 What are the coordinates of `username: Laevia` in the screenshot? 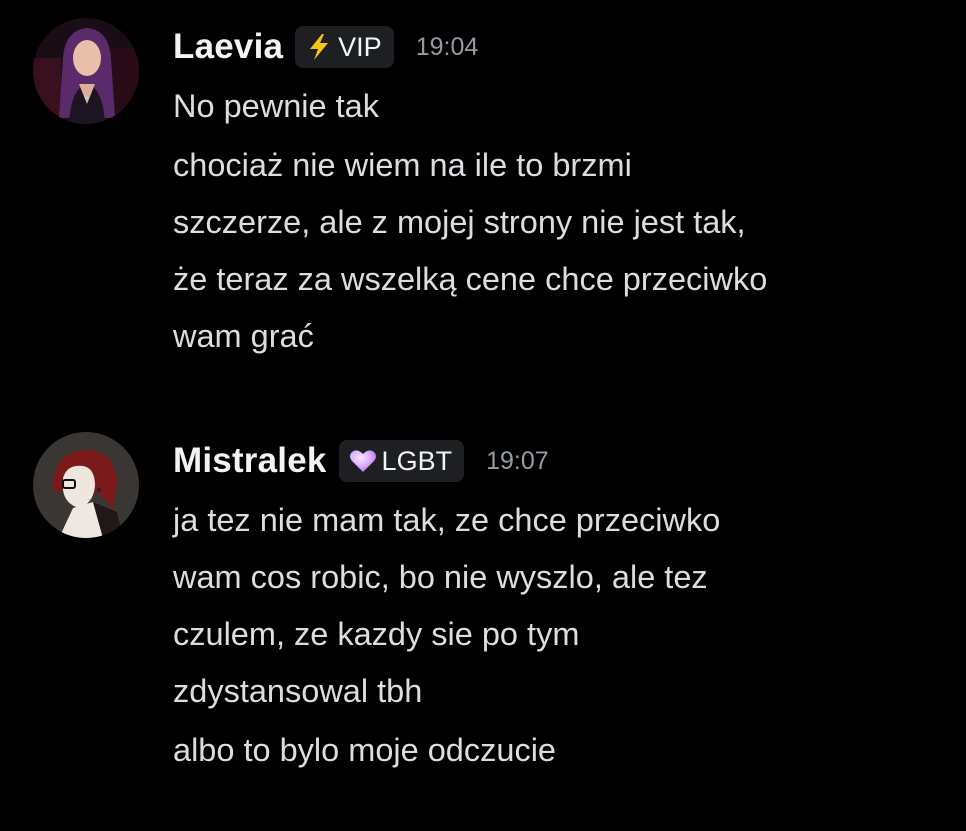 It's located at (228, 47).